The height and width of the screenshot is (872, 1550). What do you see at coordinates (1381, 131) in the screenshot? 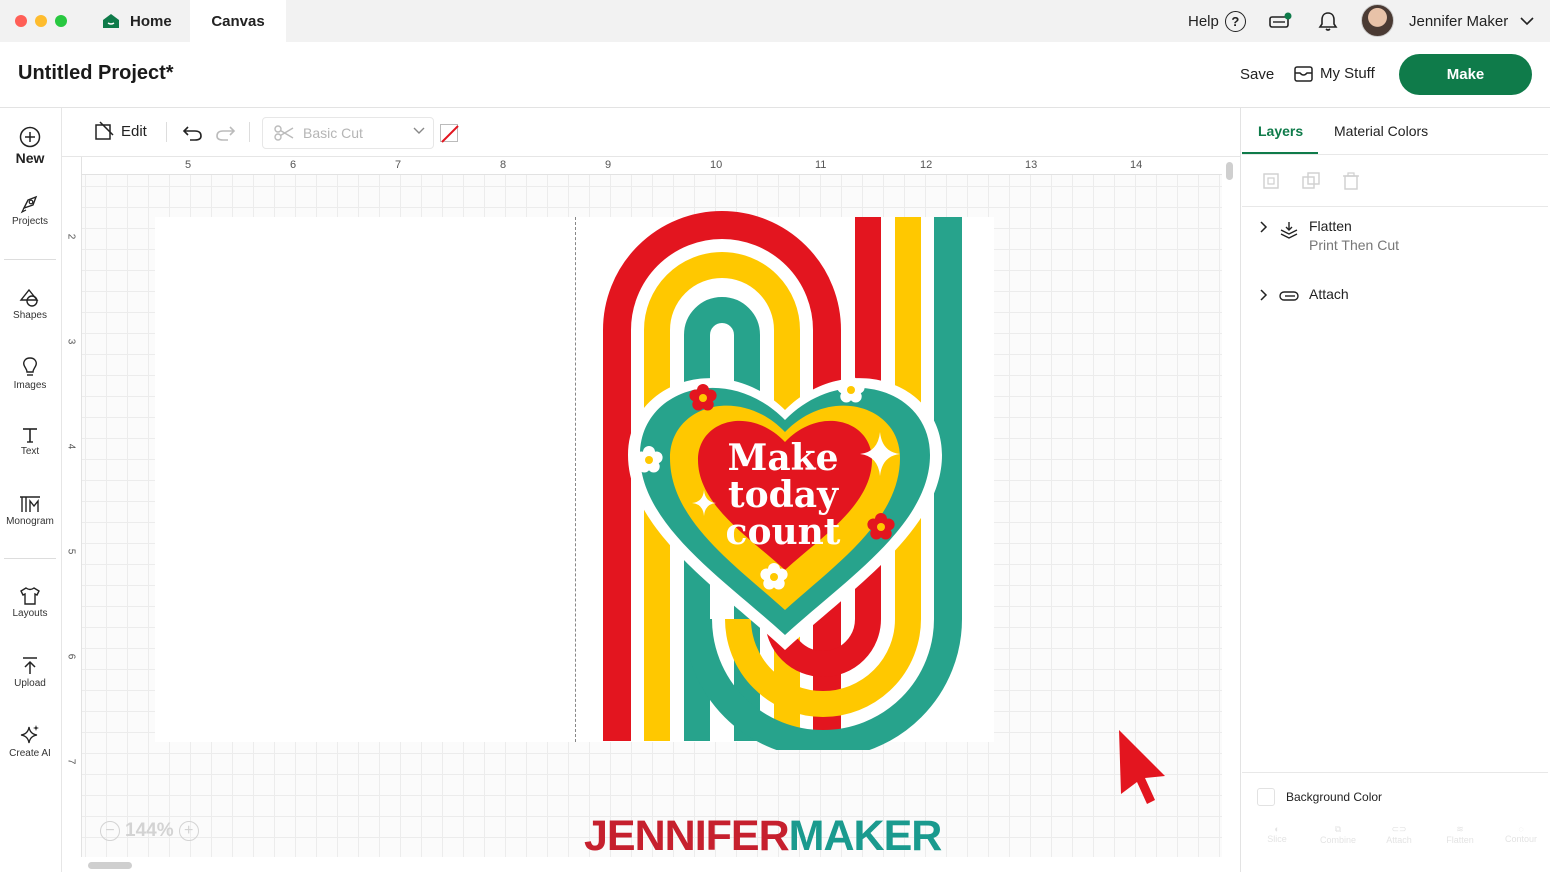
I see `tab-material-colors: Material Colors` at bounding box center [1381, 131].